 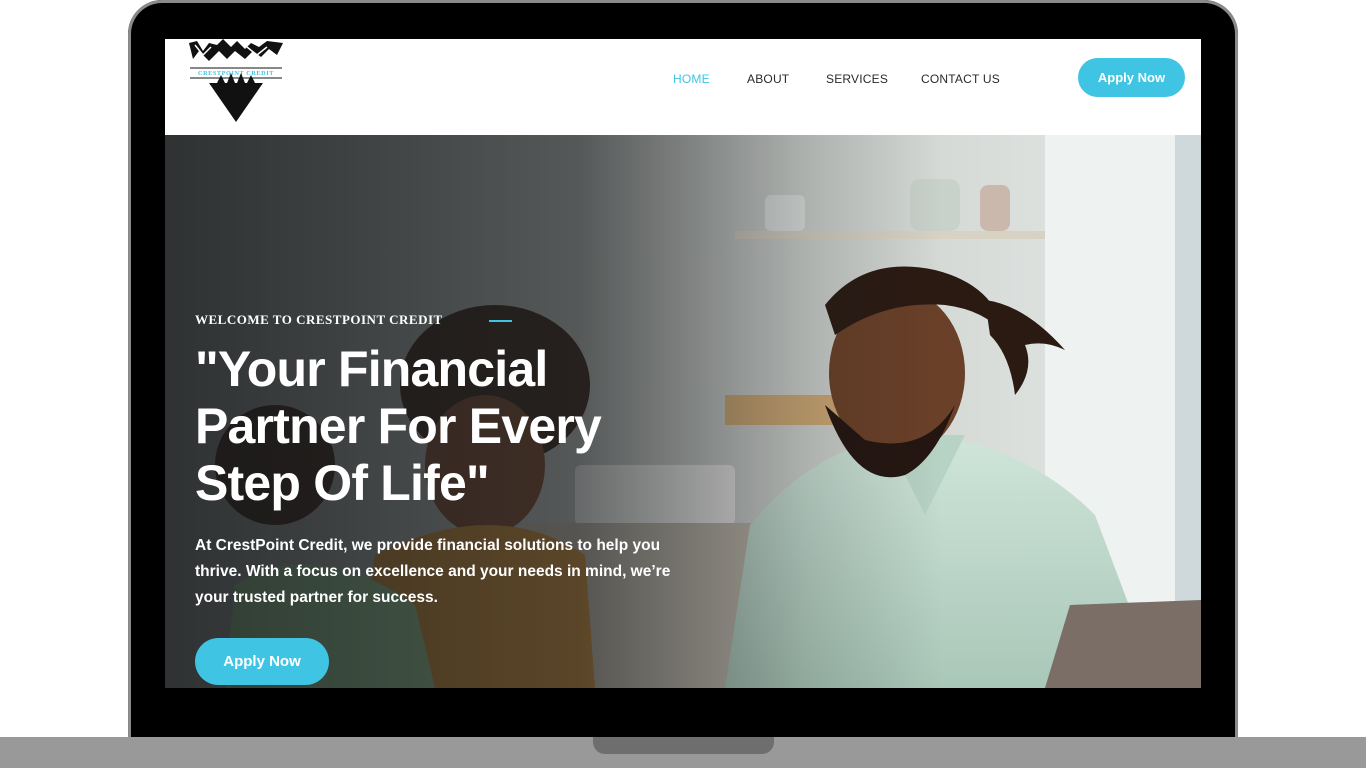 I want to click on logo-wordmark: CRESTPOINT CREDIT, so click(x=236, y=73).